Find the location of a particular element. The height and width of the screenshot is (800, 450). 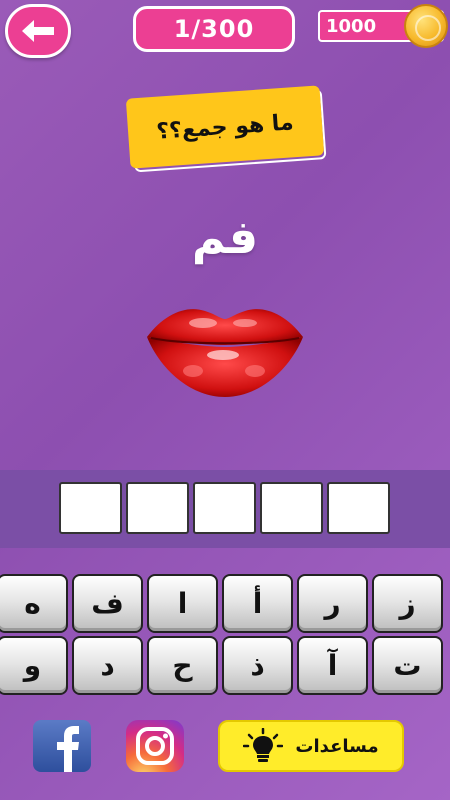

answer-slots is located at coordinates (224, 508).